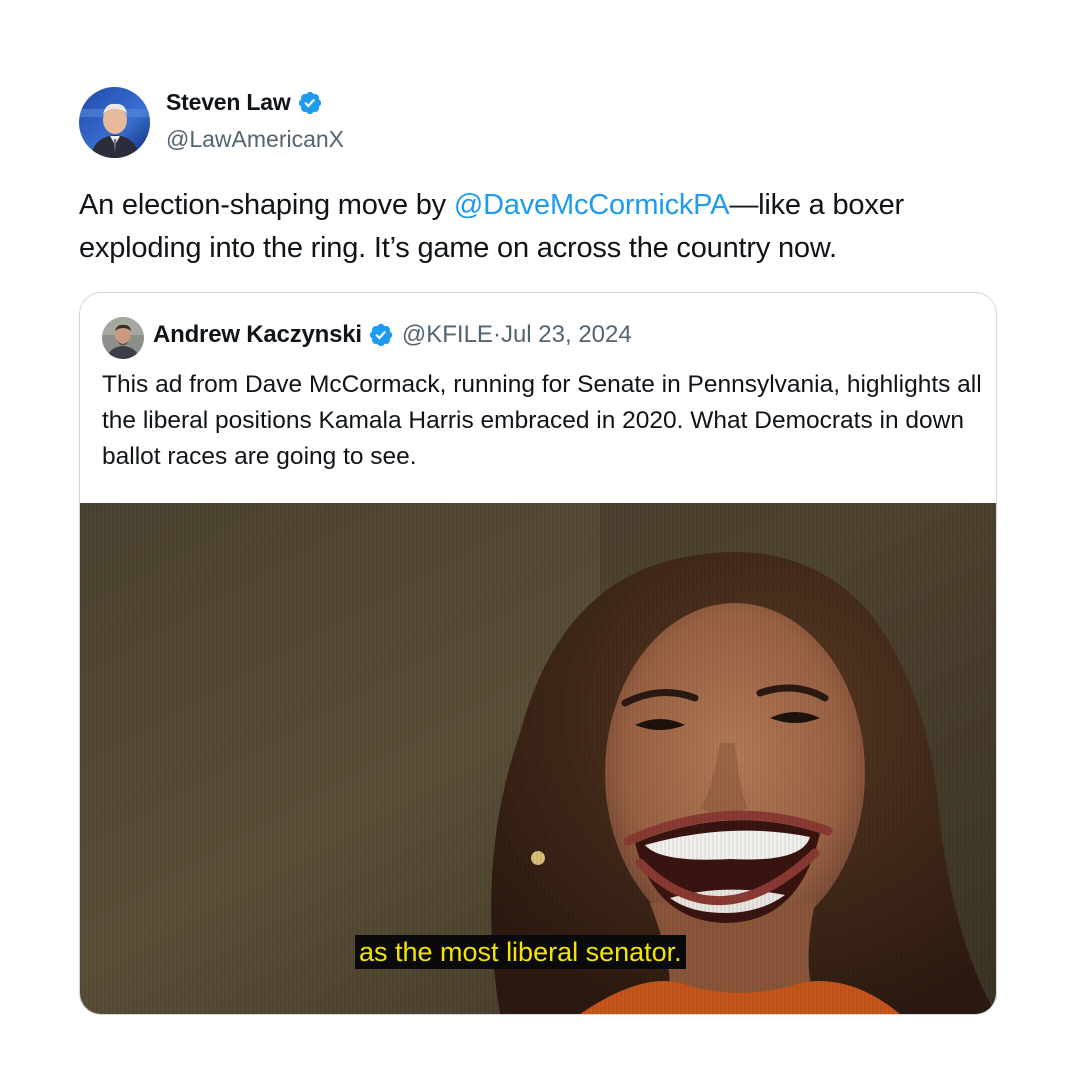 This screenshot has width=1080, height=1080. What do you see at coordinates (255, 139) in the screenshot?
I see `author-handle: @LawAmericanX` at bounding box center [255, 139].